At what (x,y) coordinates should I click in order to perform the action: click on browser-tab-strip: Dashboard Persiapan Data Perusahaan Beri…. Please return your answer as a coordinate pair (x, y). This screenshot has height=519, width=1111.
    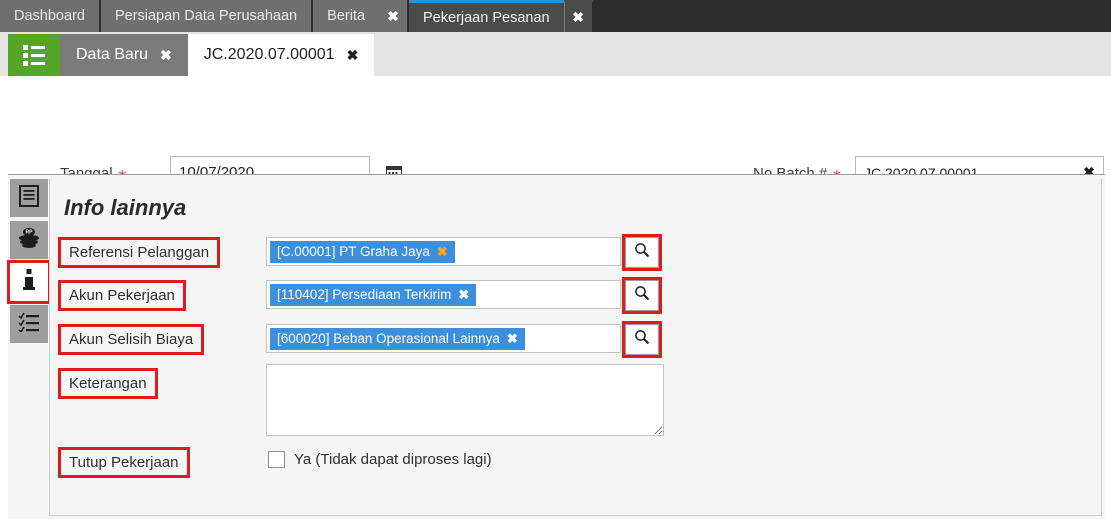
    Looking at the image, I should click on (555, 16).